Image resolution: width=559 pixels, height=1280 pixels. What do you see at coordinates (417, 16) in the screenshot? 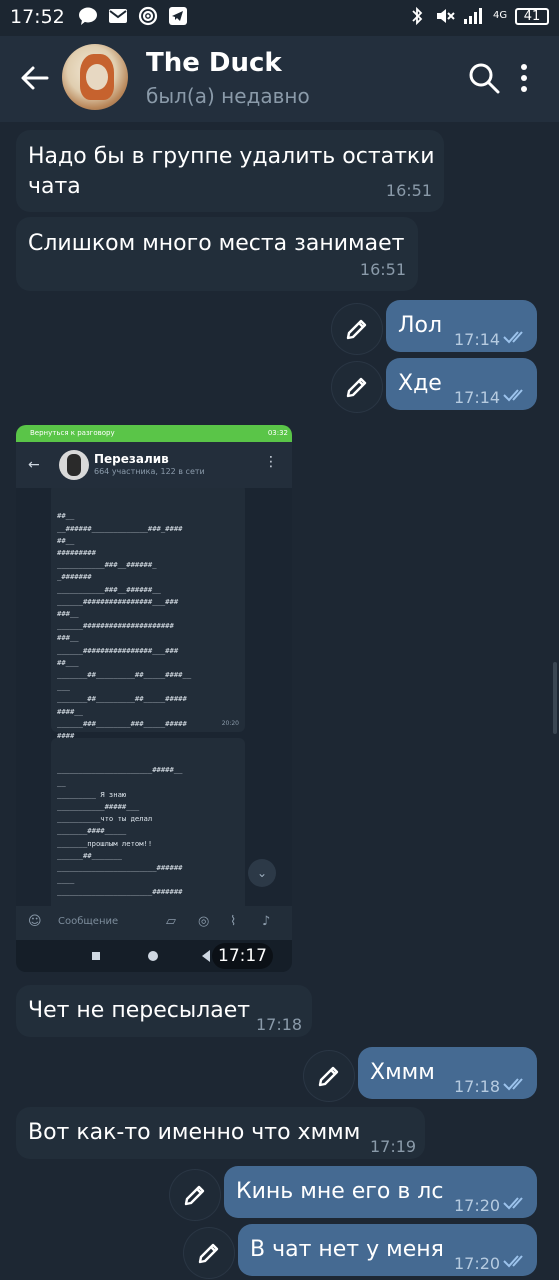
I see `bluetooth-icon` at bounding box center [417, 16].